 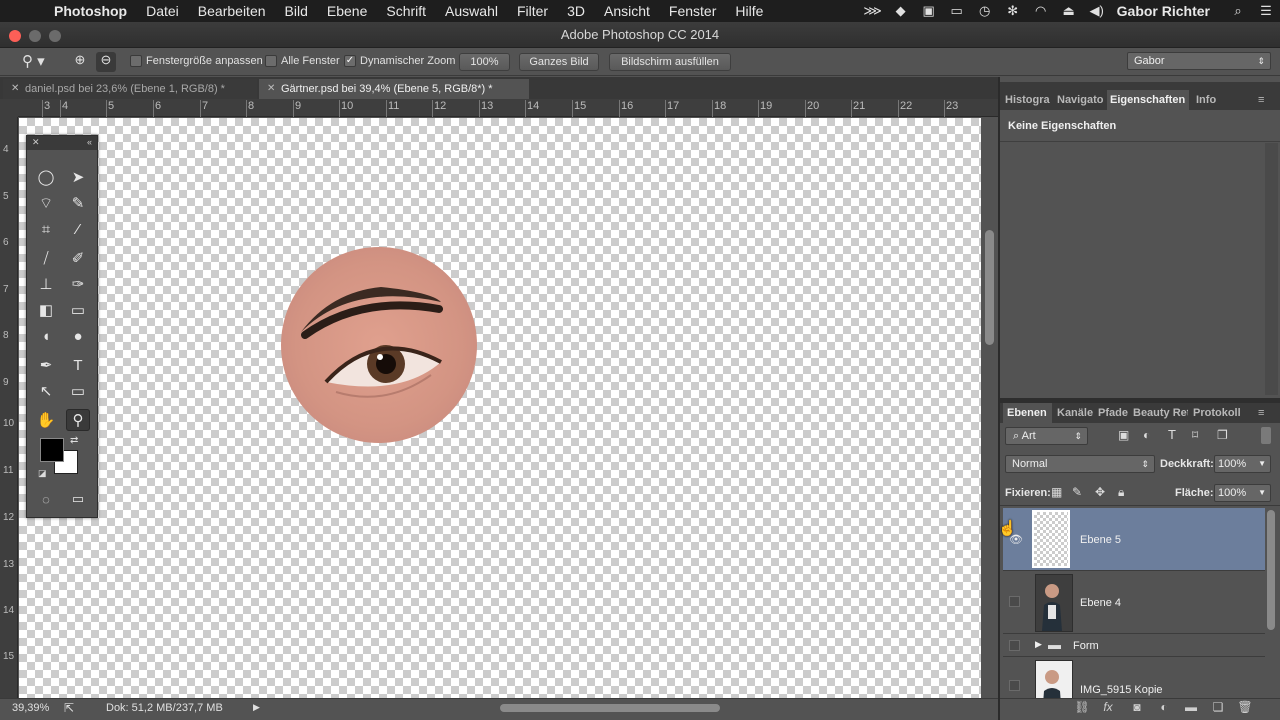 What do you see at coordinates (15, 36) in the screenshot?
I see `close-window-icon` at bounding box center [15, 36].